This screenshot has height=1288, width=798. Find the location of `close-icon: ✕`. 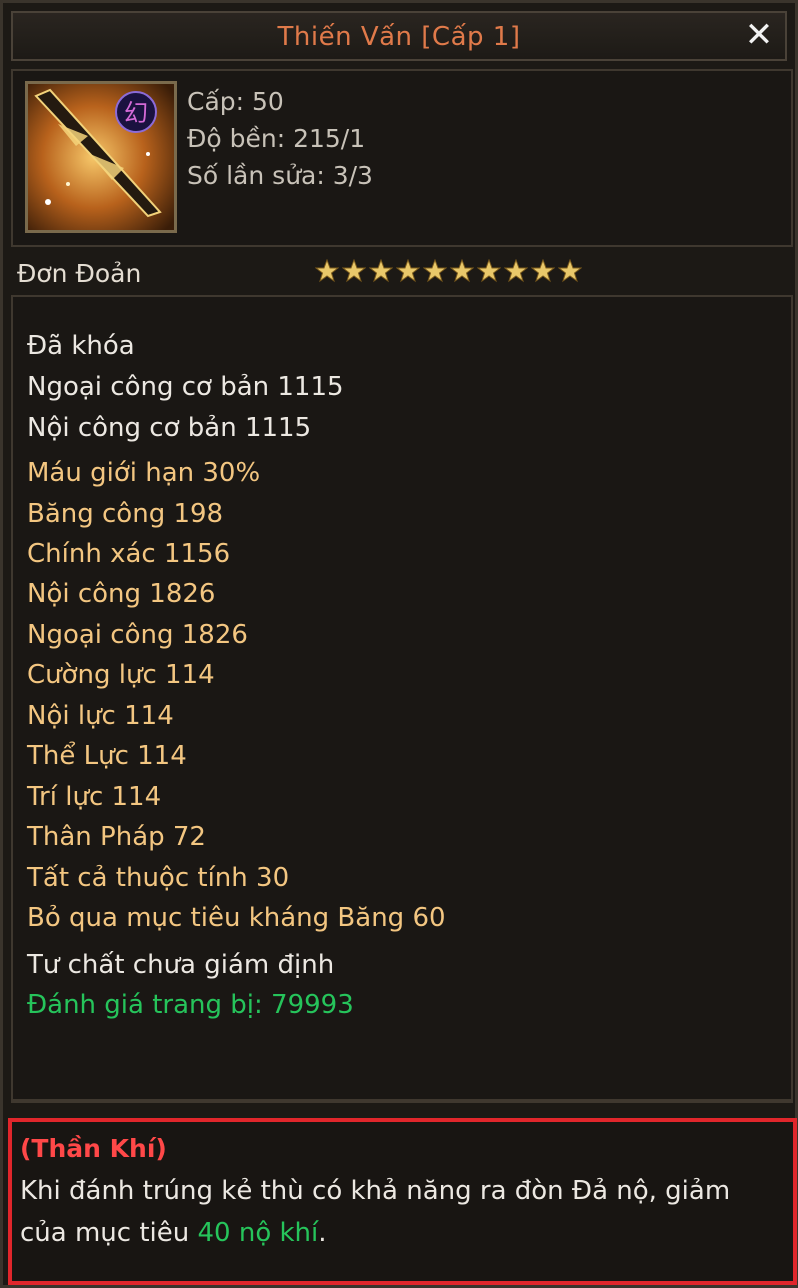

close-icon: ✕ is located at coordinates (759, 35).